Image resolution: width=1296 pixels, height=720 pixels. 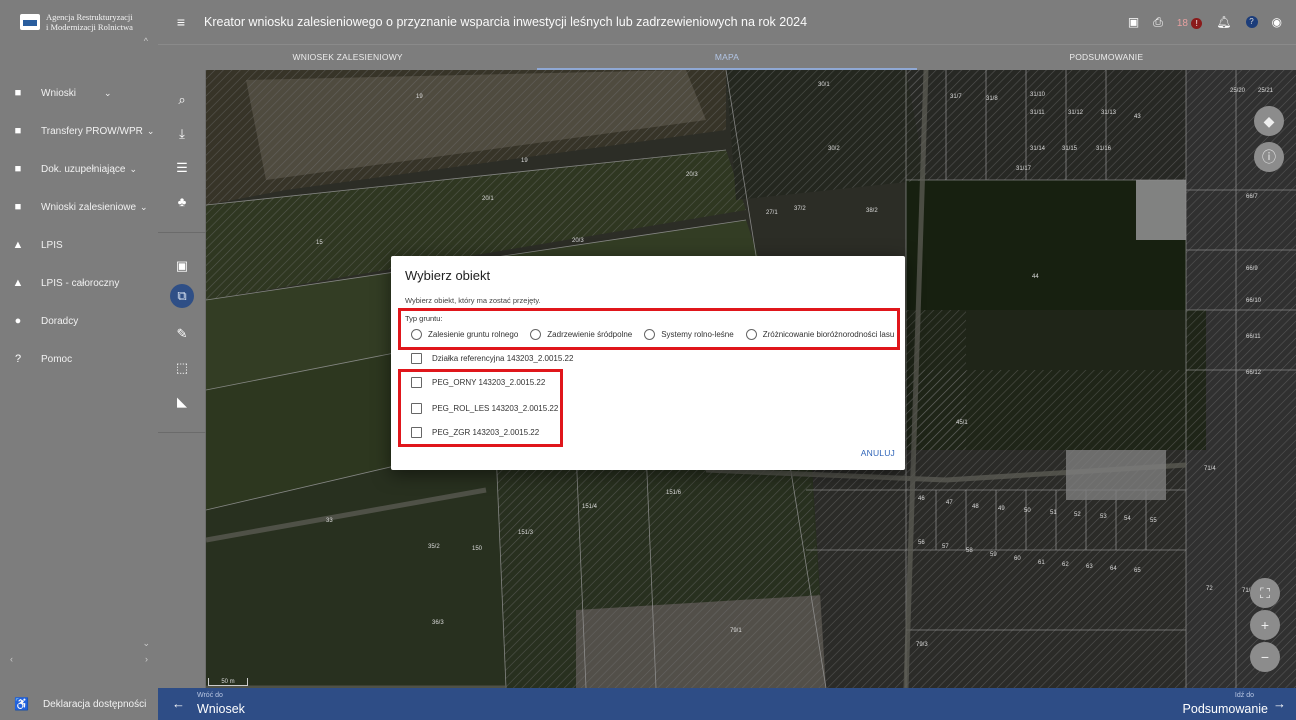 What do you see at coordinates (319, 243) in the screenshot?
I see `parcel-label: 15` at bounding box center [319, 243].